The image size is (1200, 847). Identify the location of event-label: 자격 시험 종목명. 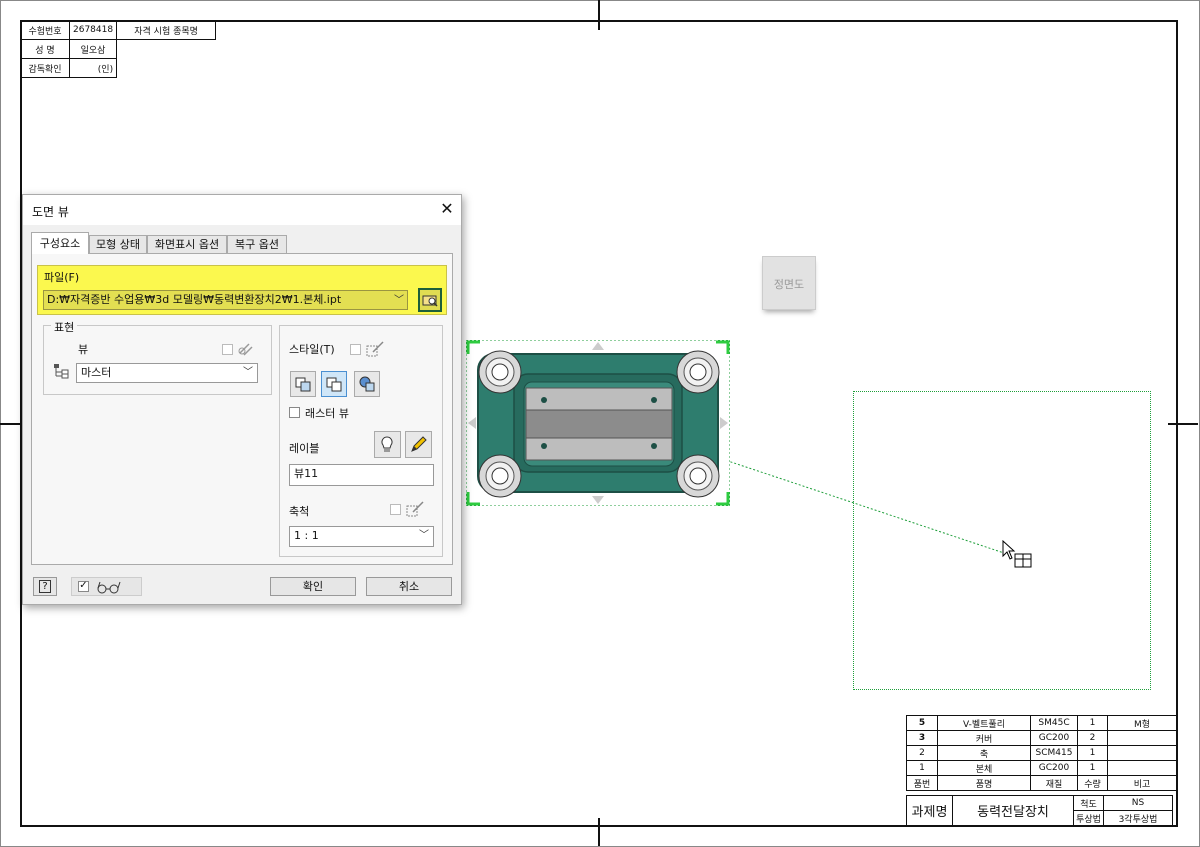
(166, 30).